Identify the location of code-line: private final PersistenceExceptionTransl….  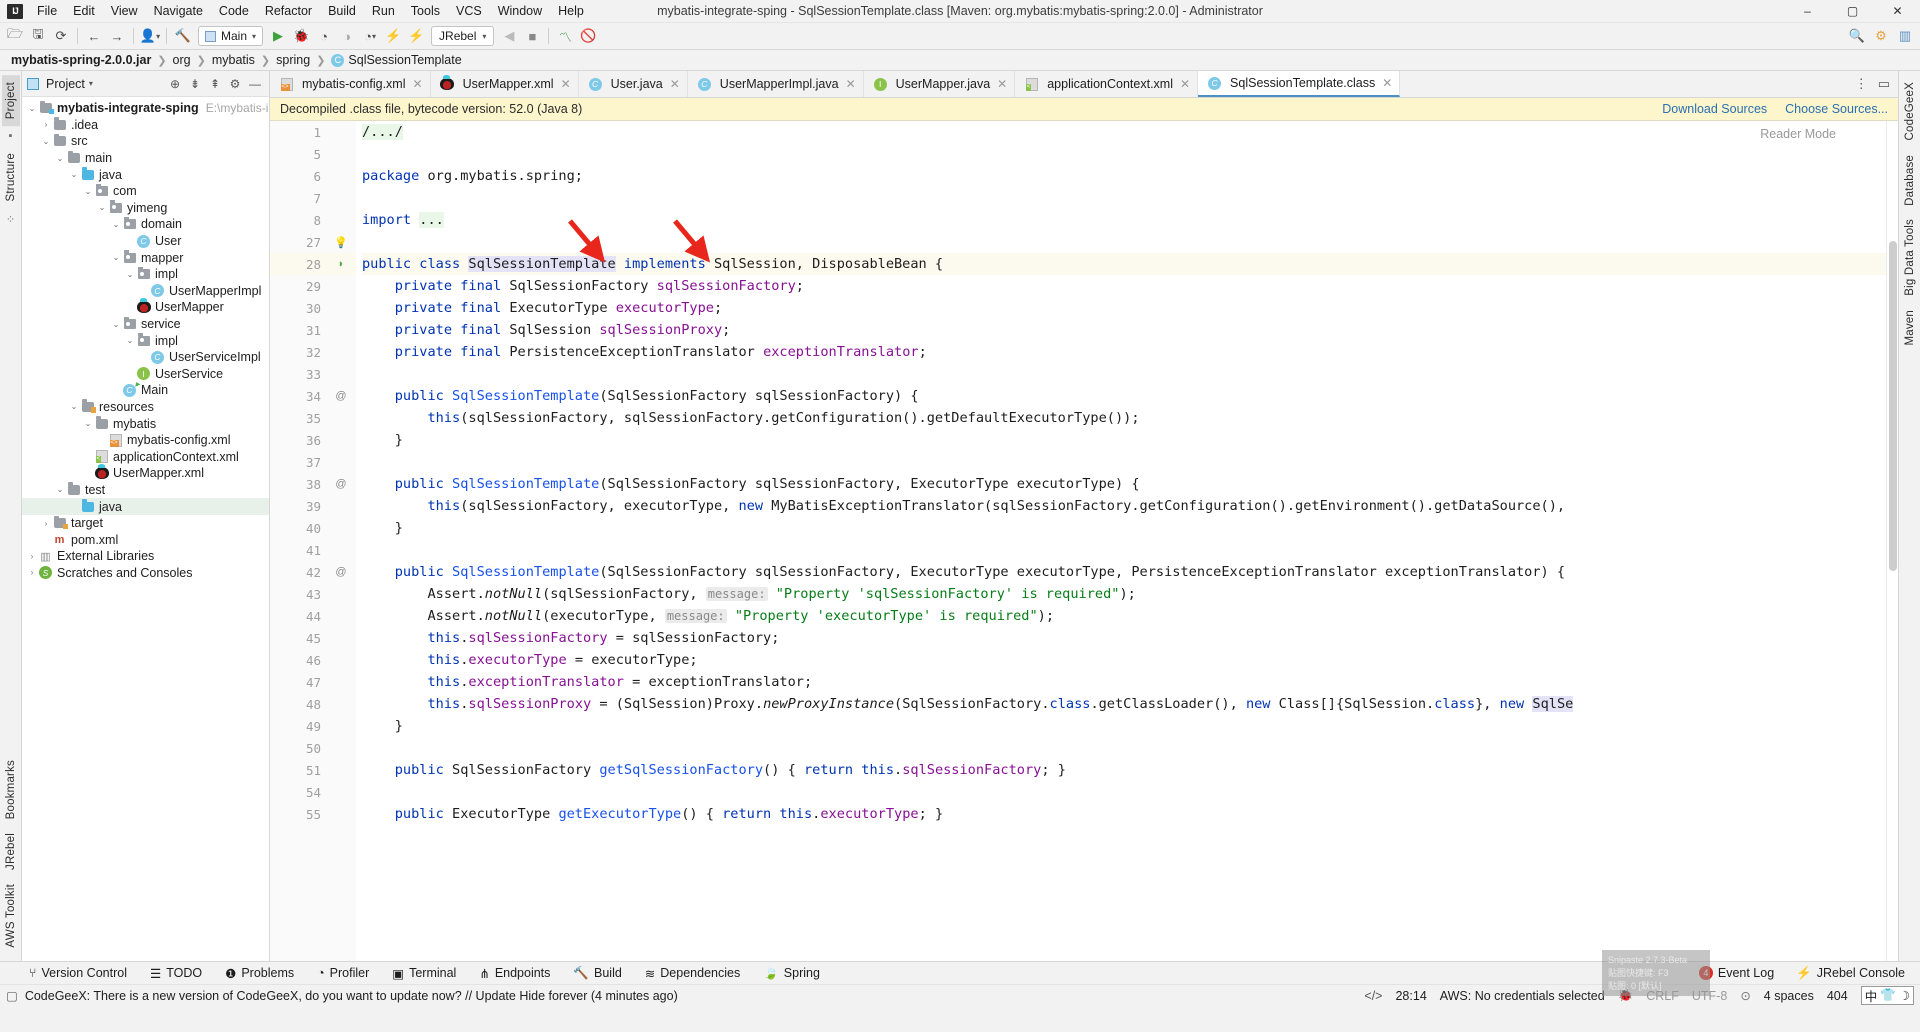
(1124, 352).